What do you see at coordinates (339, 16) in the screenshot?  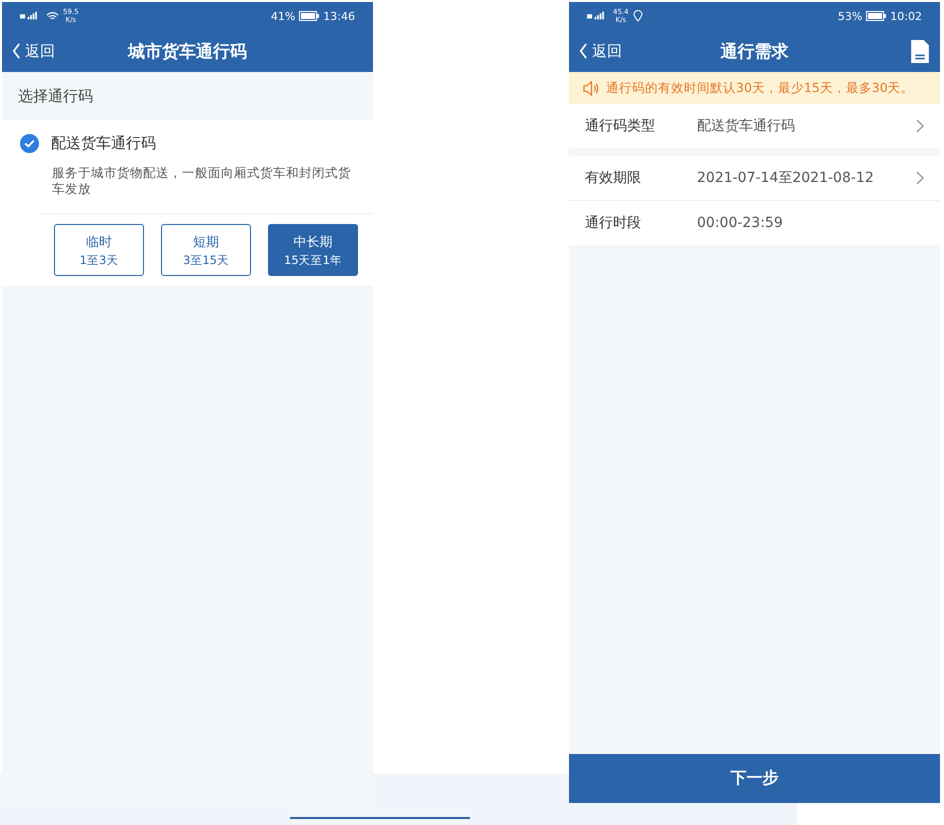 I see `status-time: 13:46` at bounding box center [339, 16].